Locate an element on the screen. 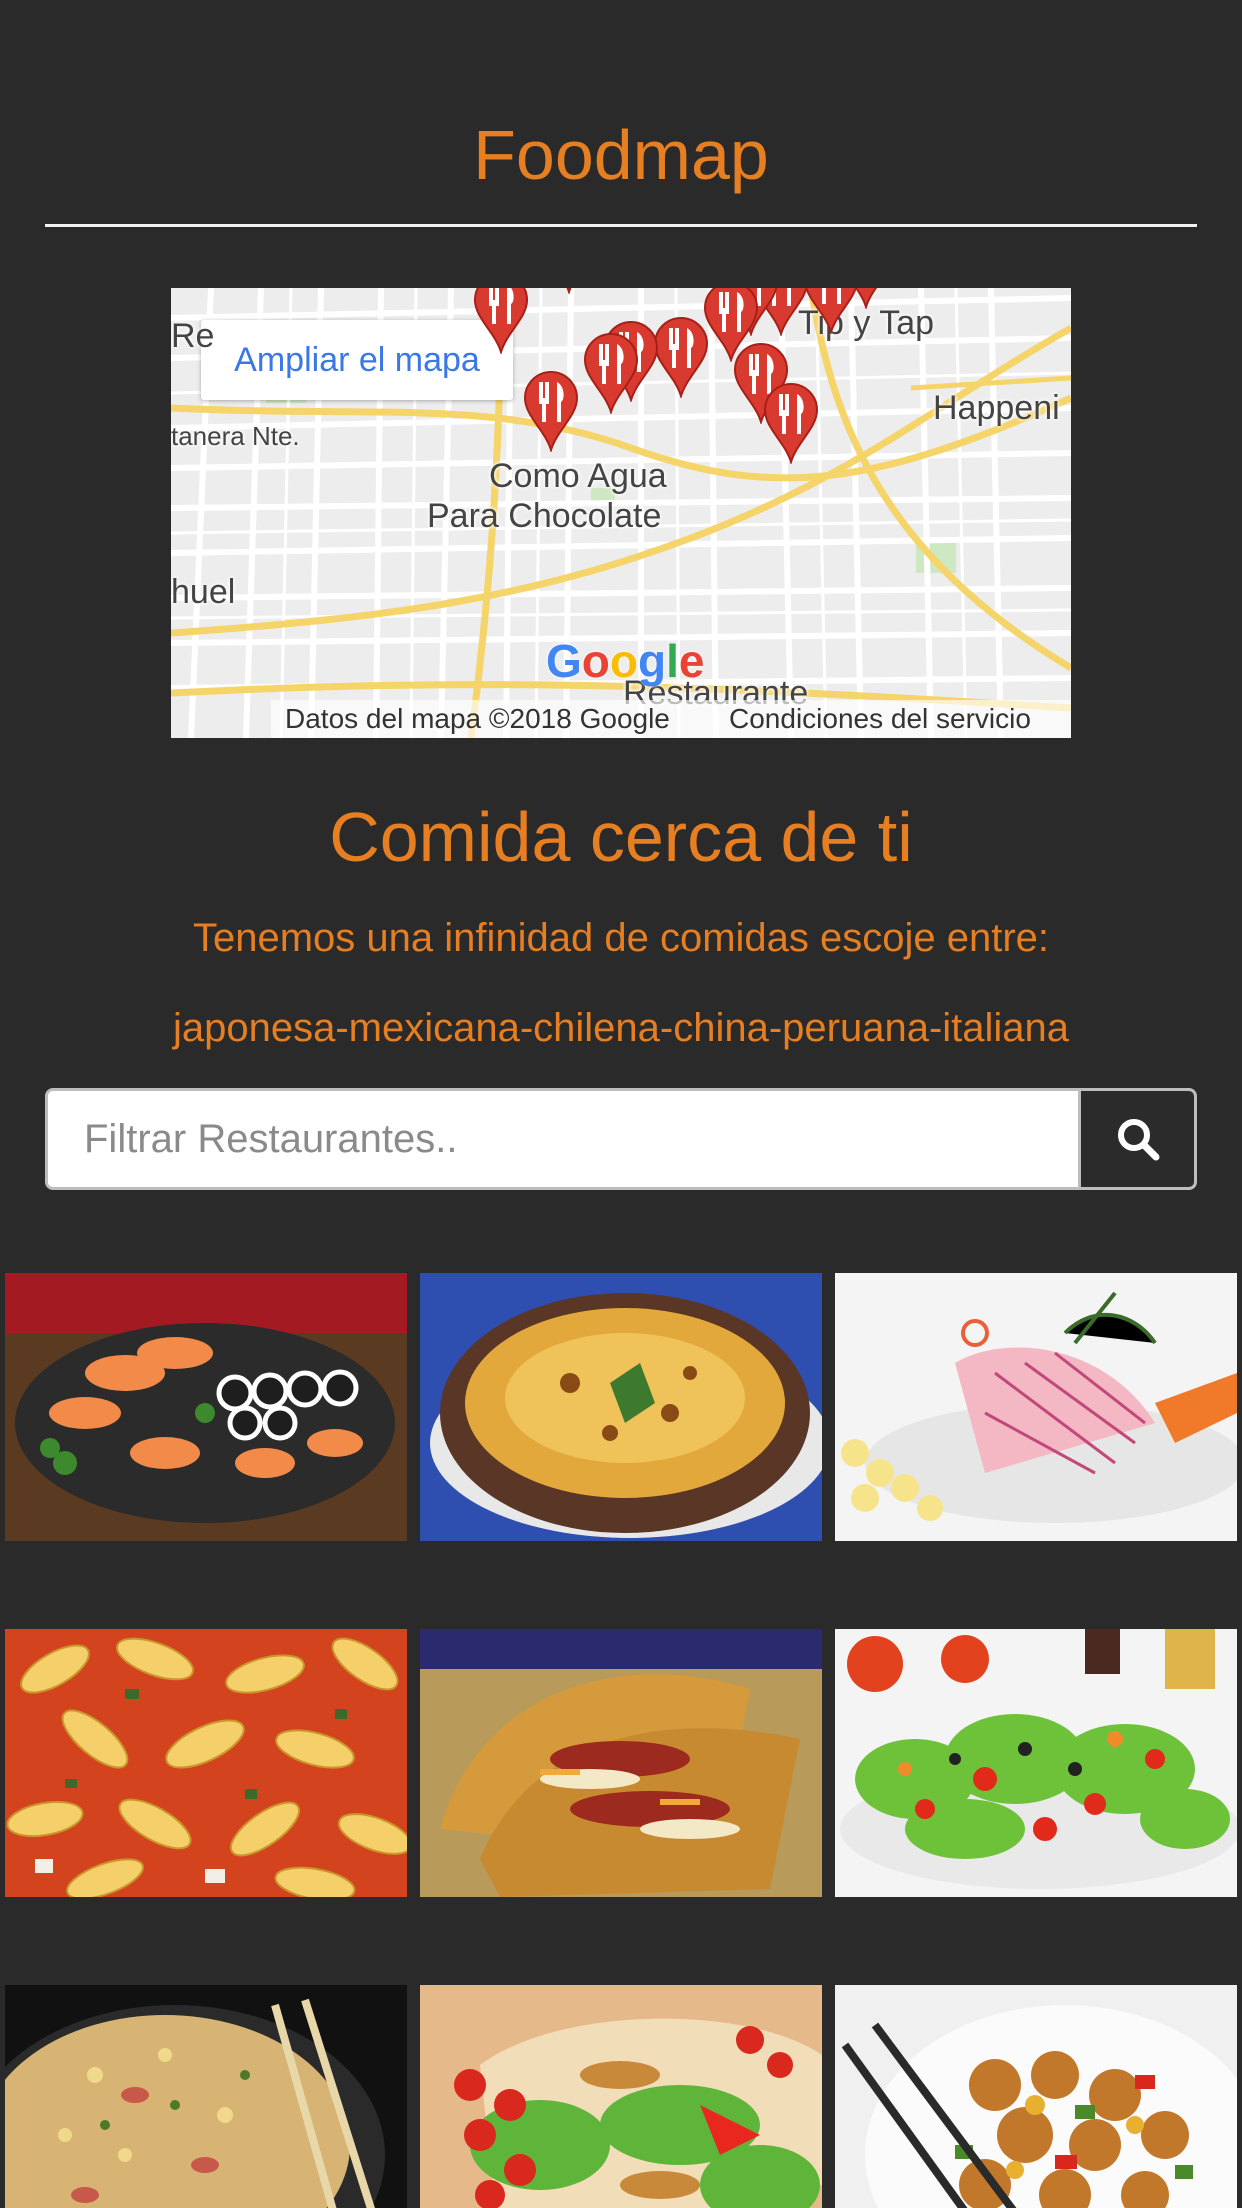 The image size is (1242, 2208). food-tile-wraps is located at coordinates (621, 2096).